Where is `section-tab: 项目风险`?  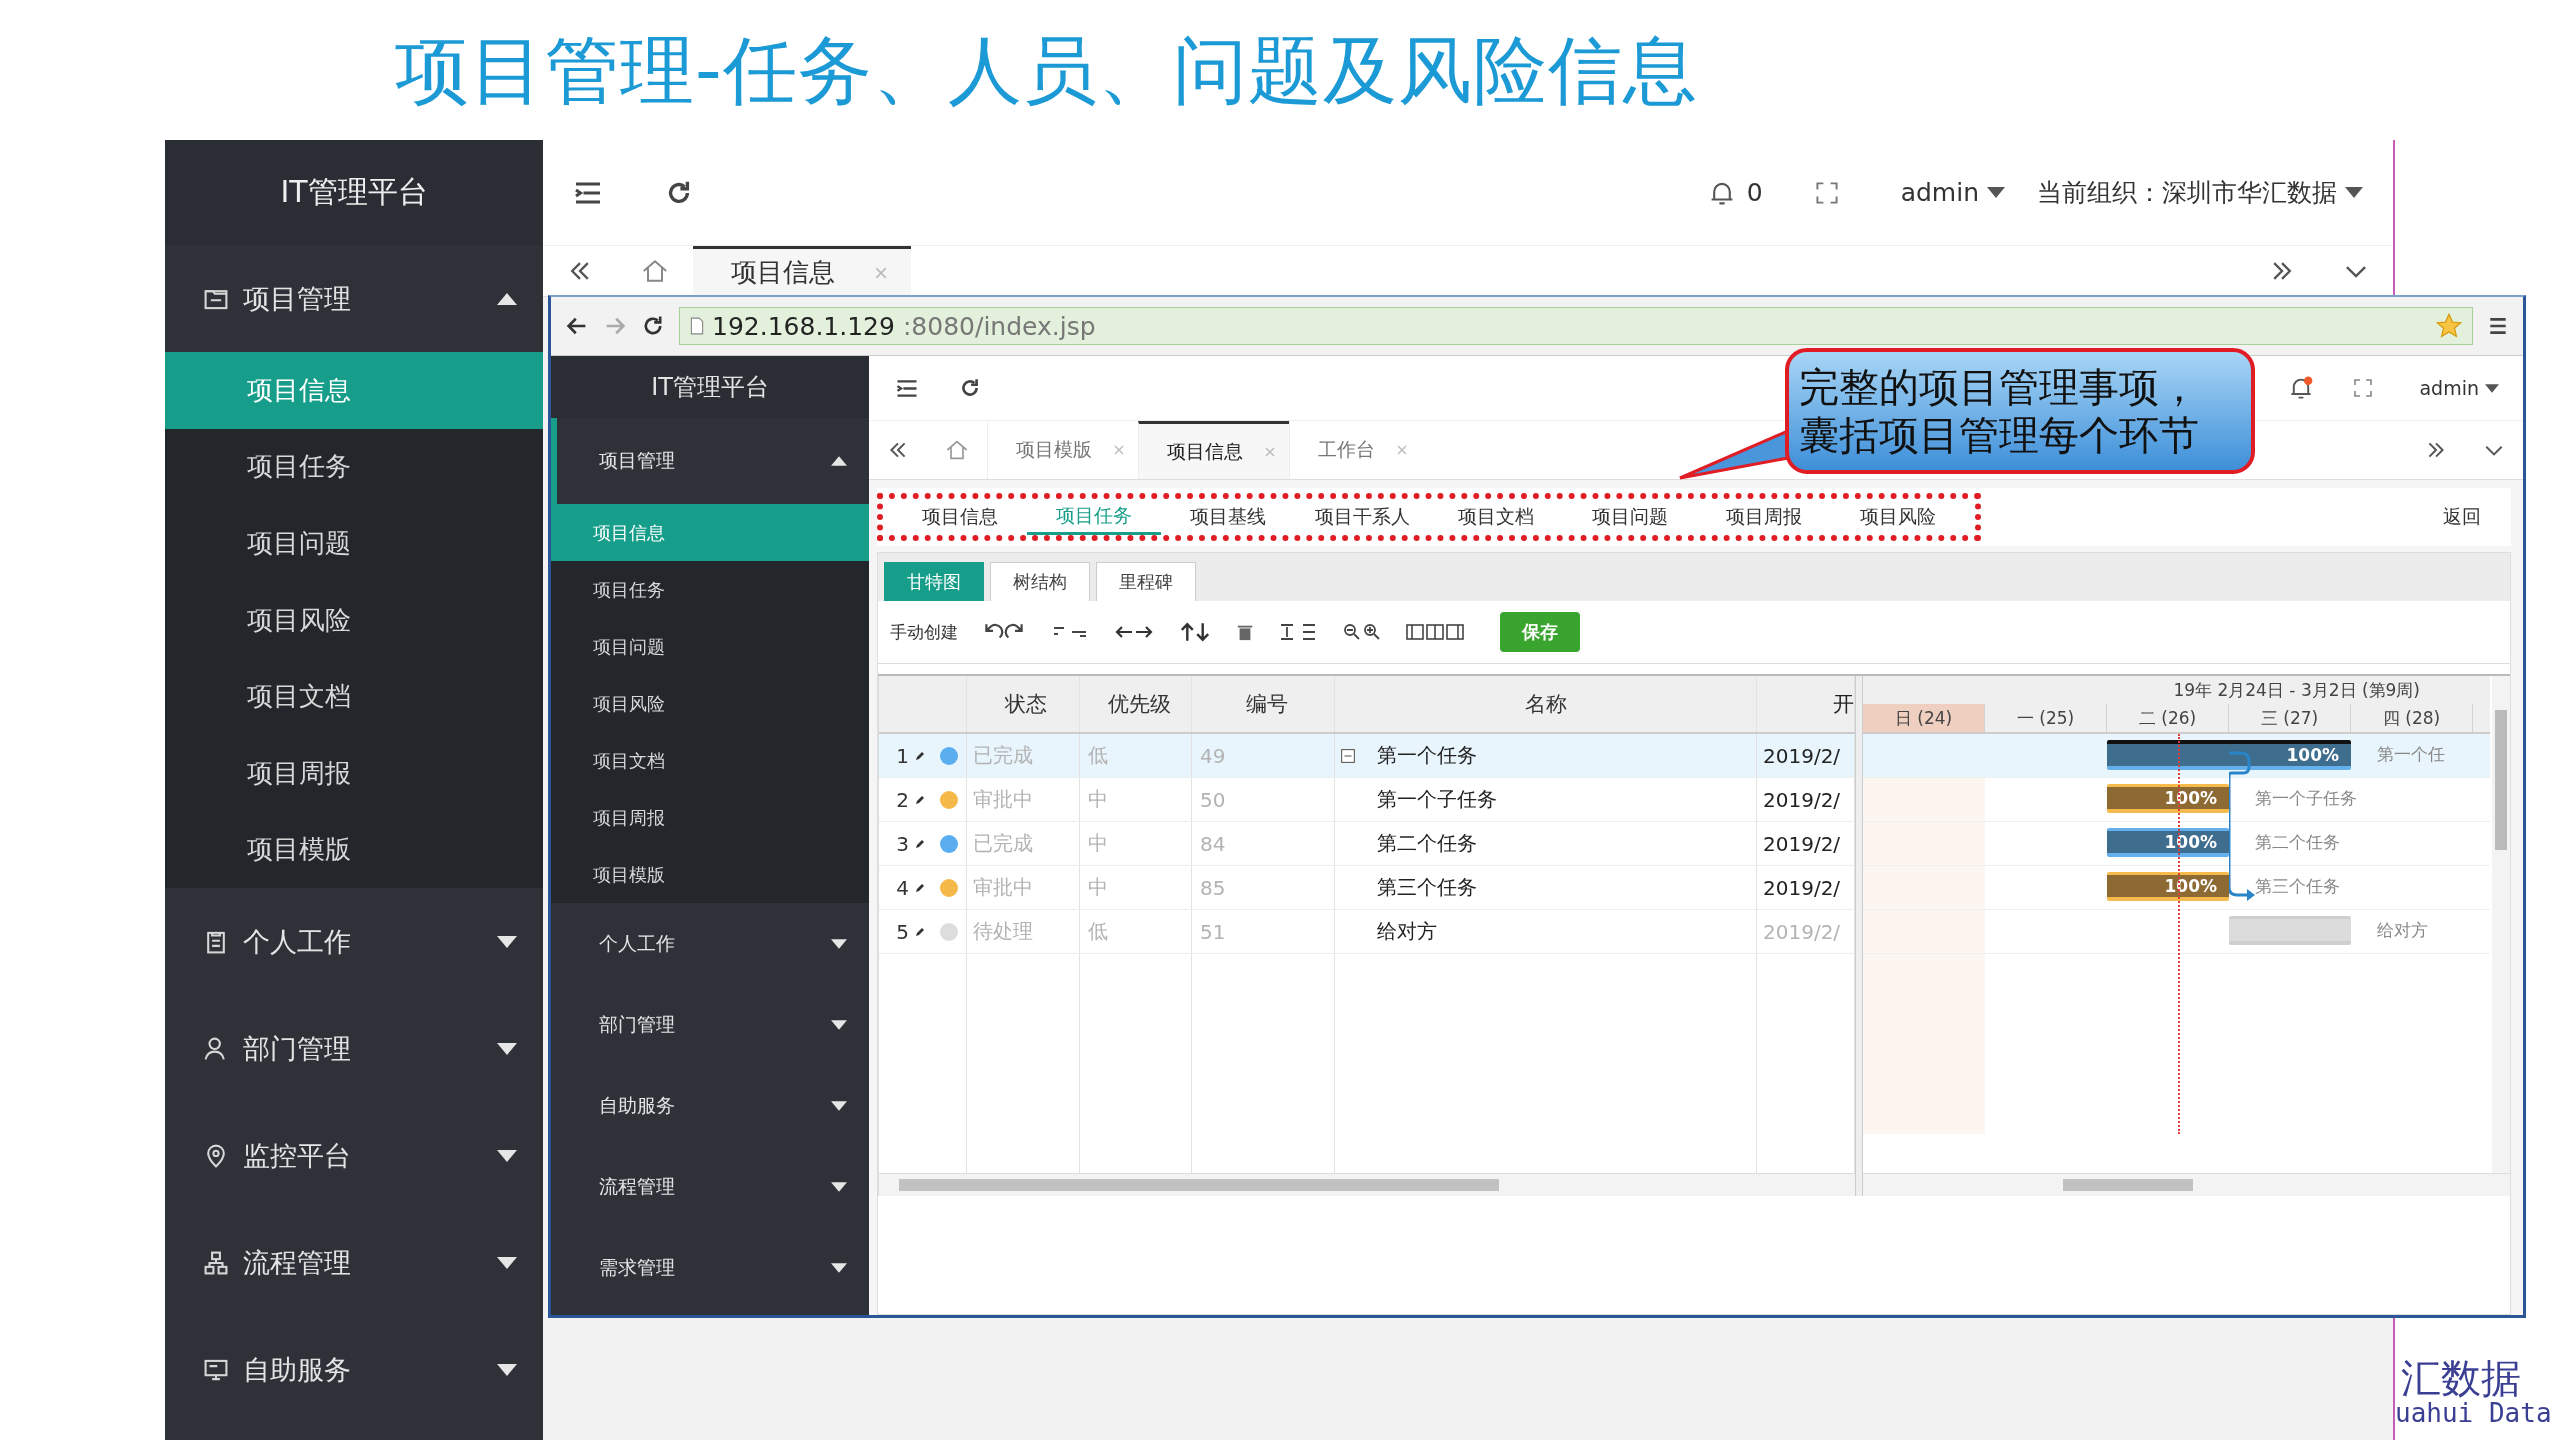
section-tab: 项目风险 is located at coordinates (1898, 517).